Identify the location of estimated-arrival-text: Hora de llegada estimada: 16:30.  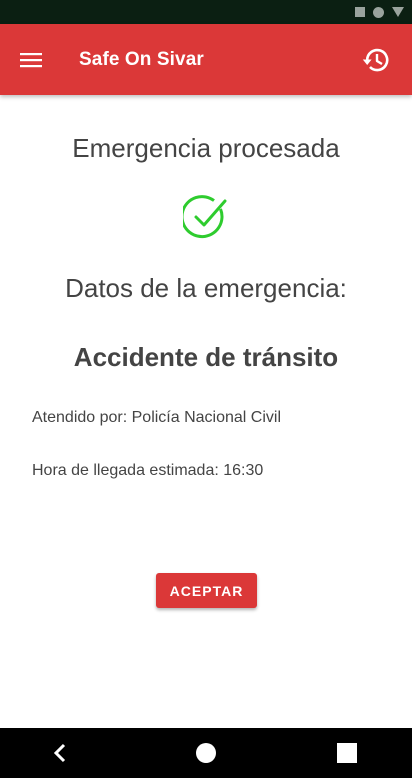
(148, 470).